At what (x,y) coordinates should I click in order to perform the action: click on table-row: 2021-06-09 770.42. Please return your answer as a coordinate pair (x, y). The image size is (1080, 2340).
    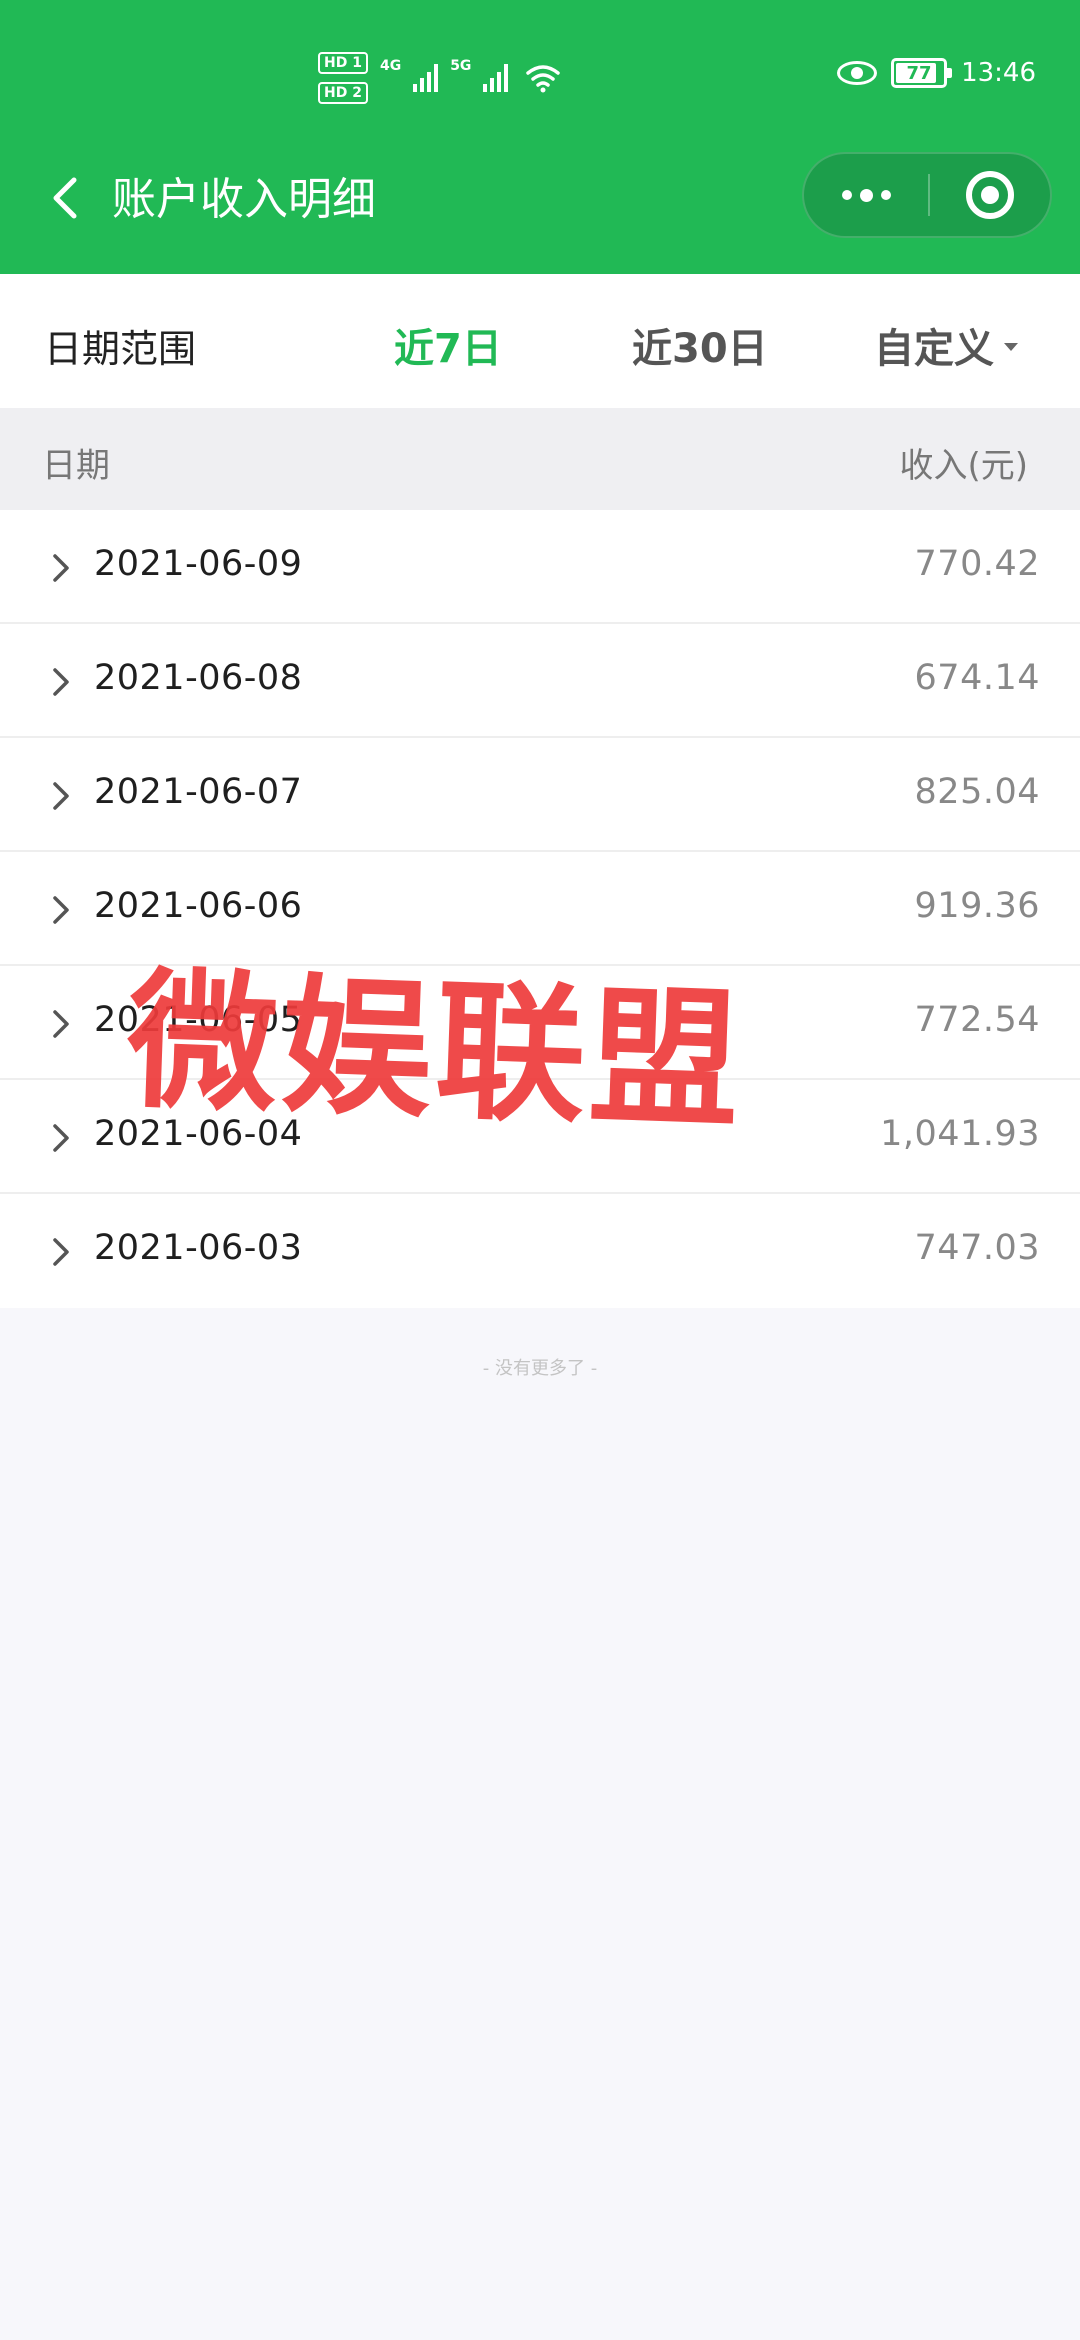
    Looking at the image, I should click on (540, 567).